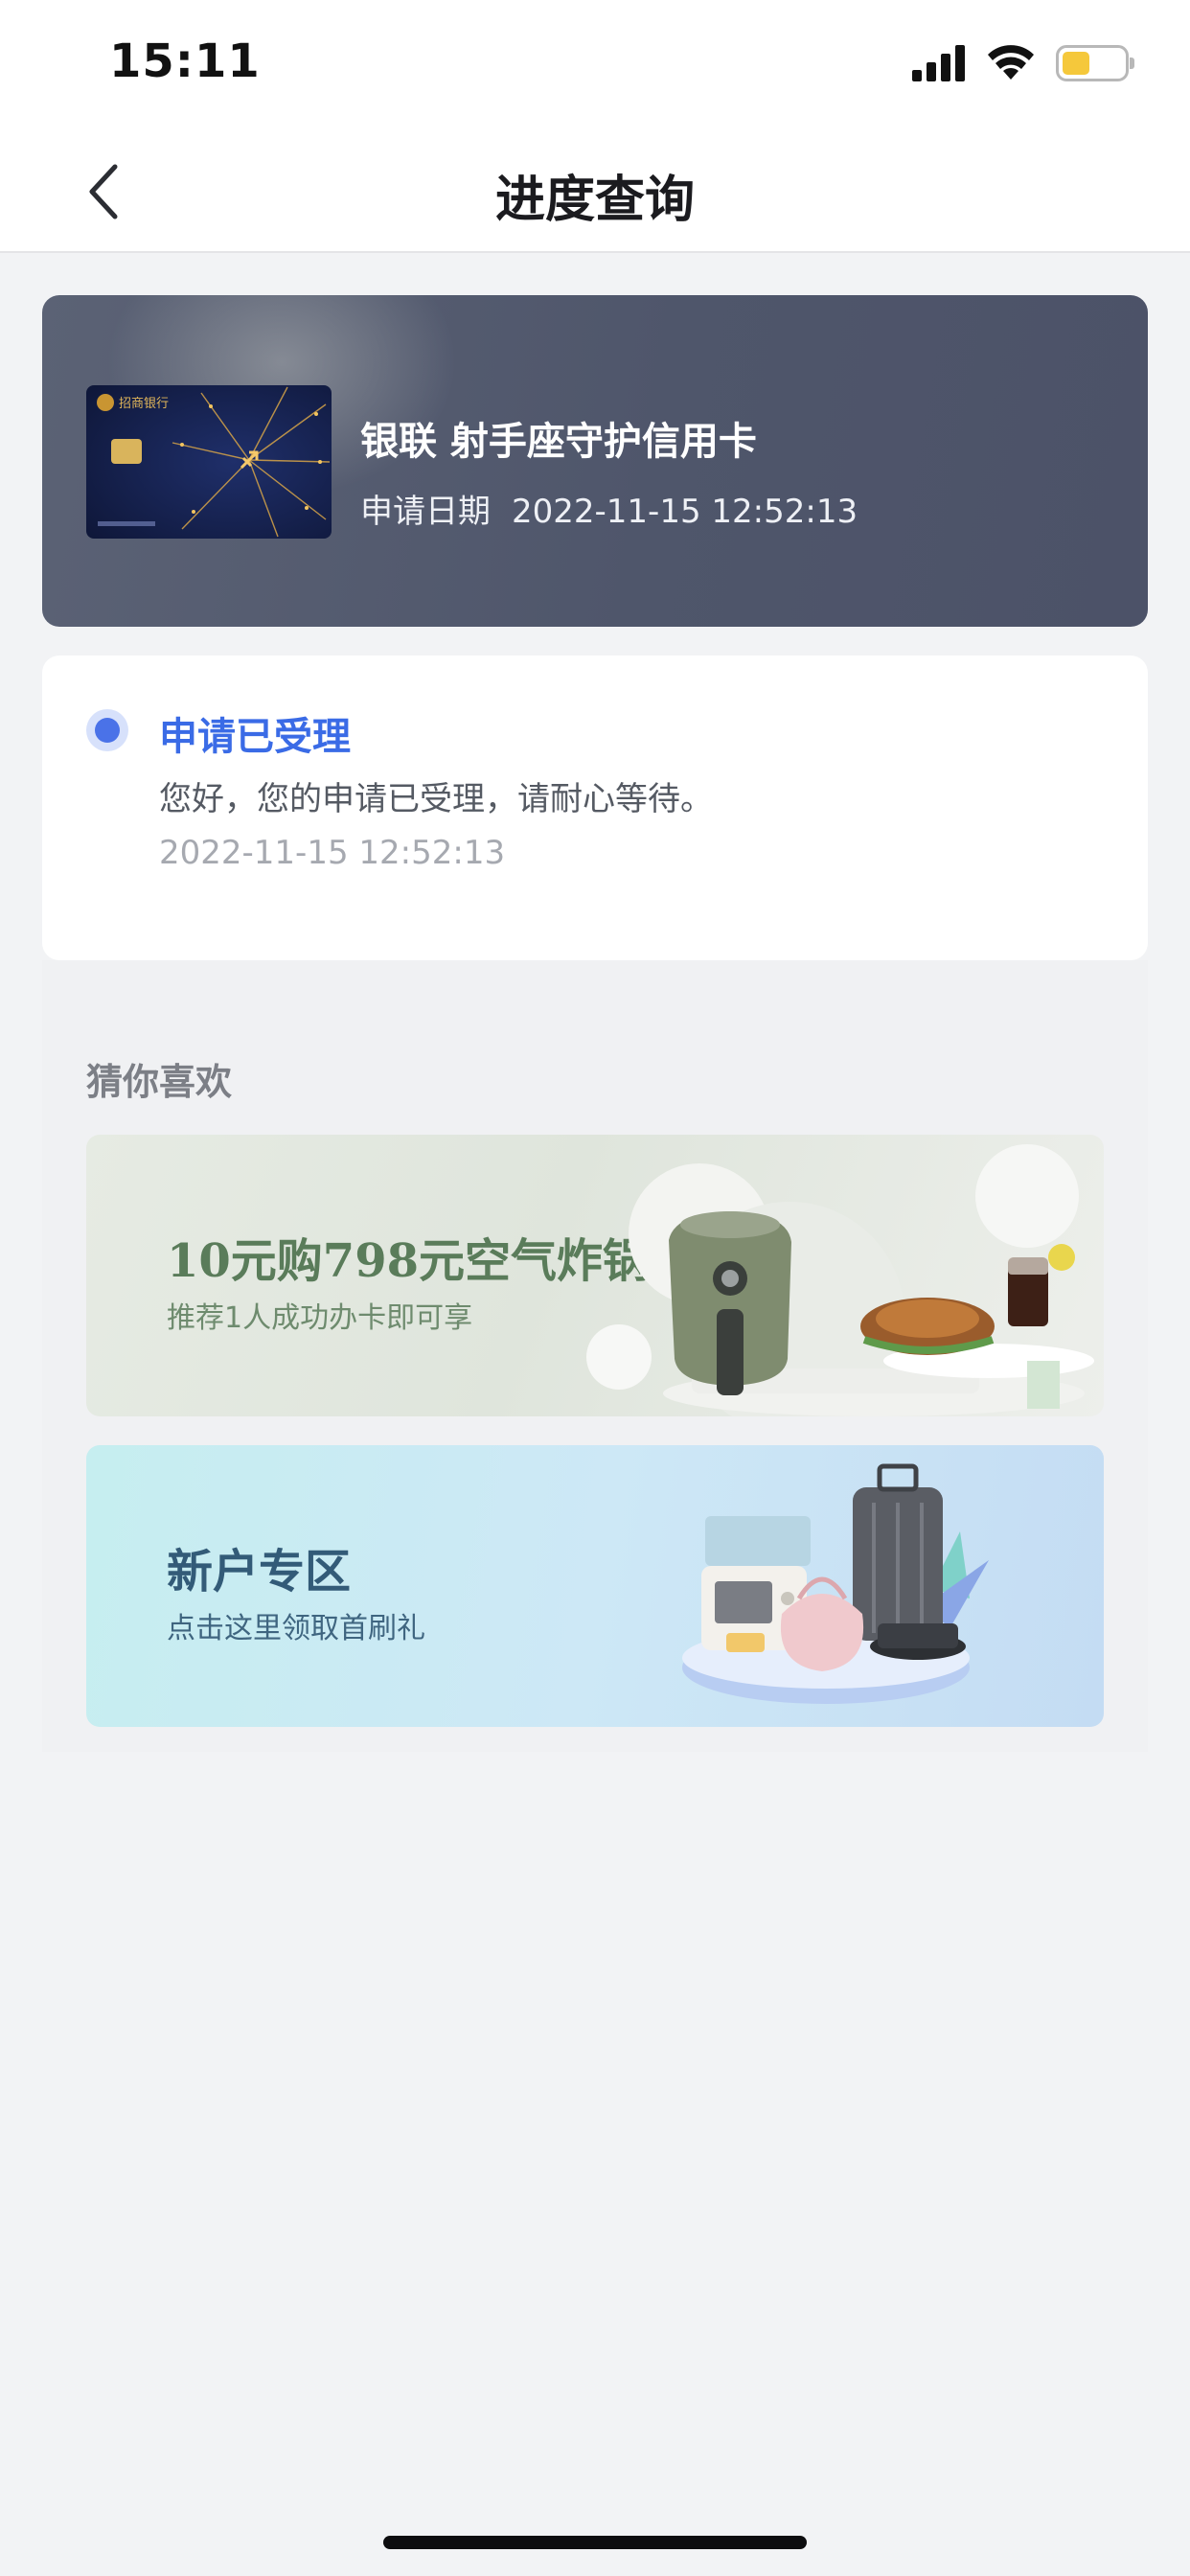  What do you see at coordinates (1076, 63) in the screenshot?
I see `battery-level-fill` at bounding box center [1076, 63].